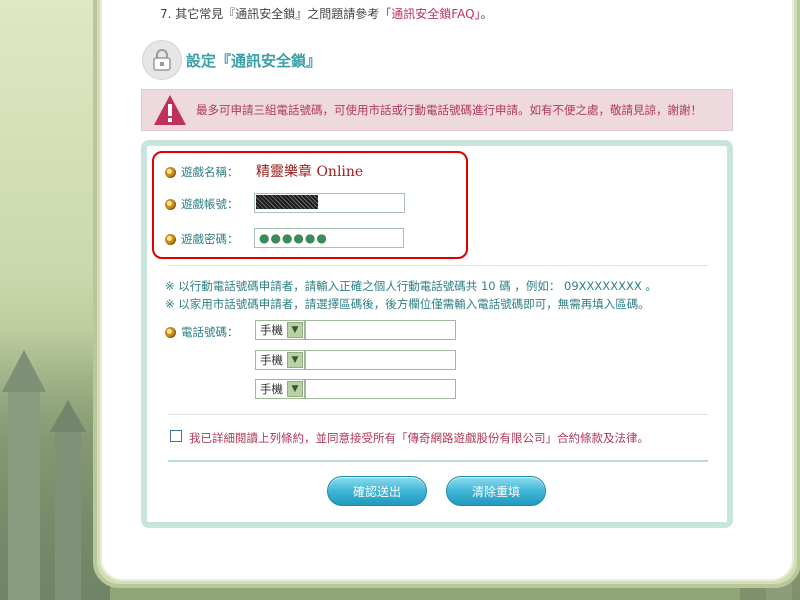  Describe the element at coordinates (254, 60) in the screenshot. I see `page-title: 設定『通訊安全鎖』` at that location.